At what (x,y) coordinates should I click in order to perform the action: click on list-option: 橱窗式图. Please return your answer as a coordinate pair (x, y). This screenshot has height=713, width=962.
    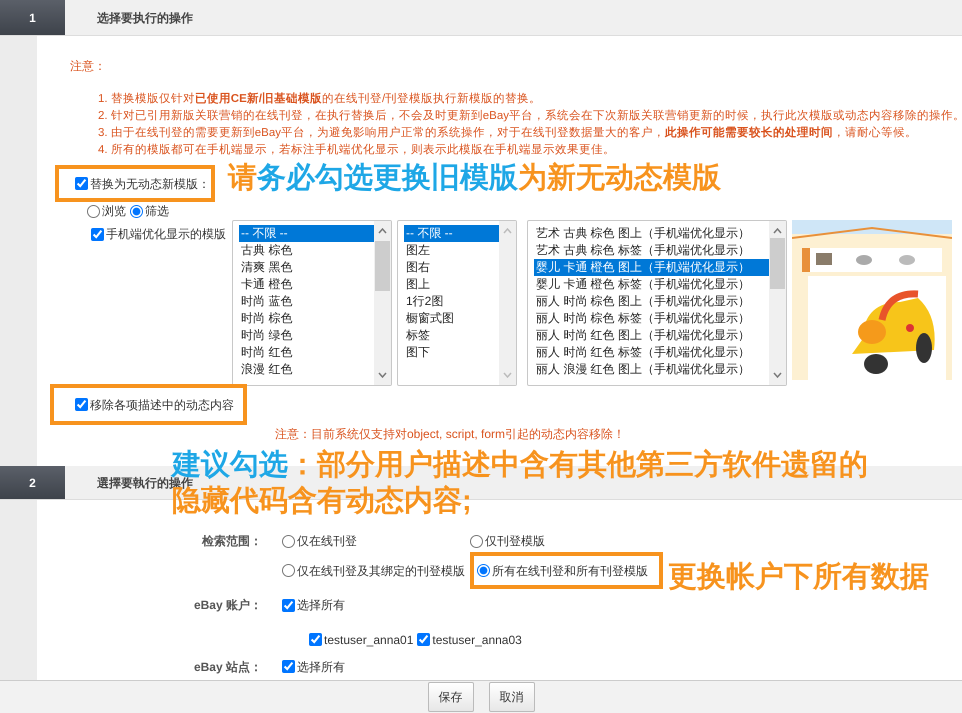
    Looking at the image, I should click on (451, 318).